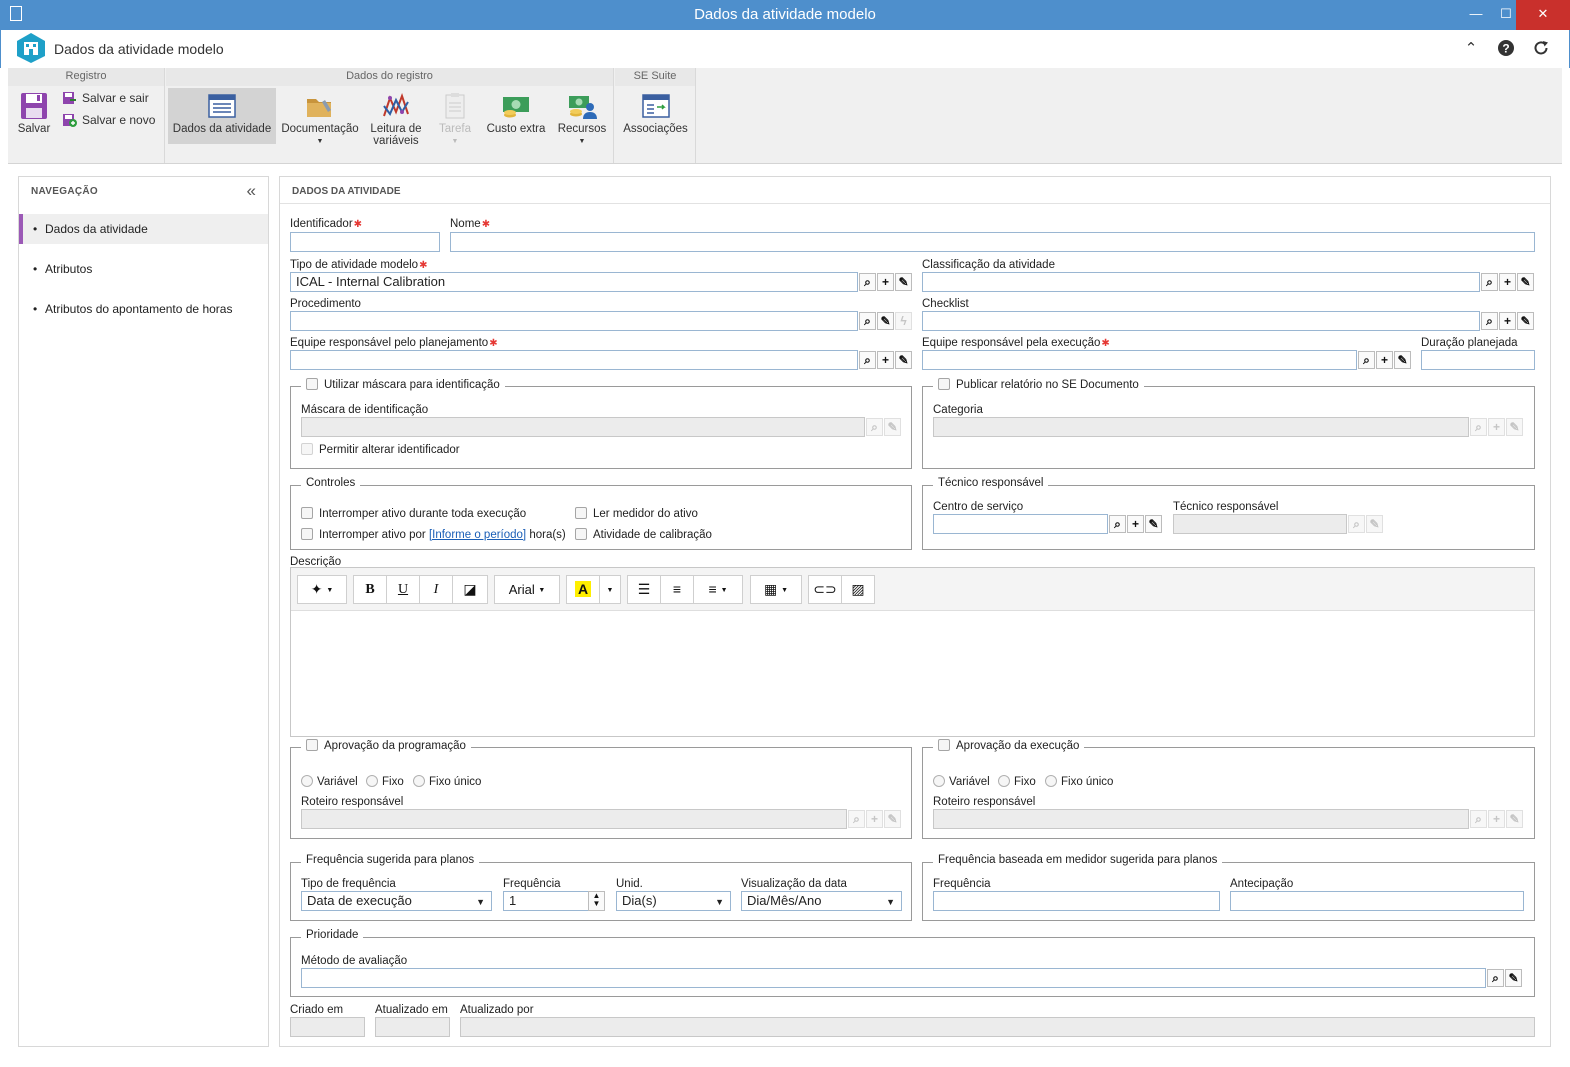 The height and width of the screenshot is (1067, 1570). What do you see at coordinates (636, 513) in the screenshot?
I see `ler-medidor-checkbox: Ler medidor do ativo` at bounding box center [636, 513].